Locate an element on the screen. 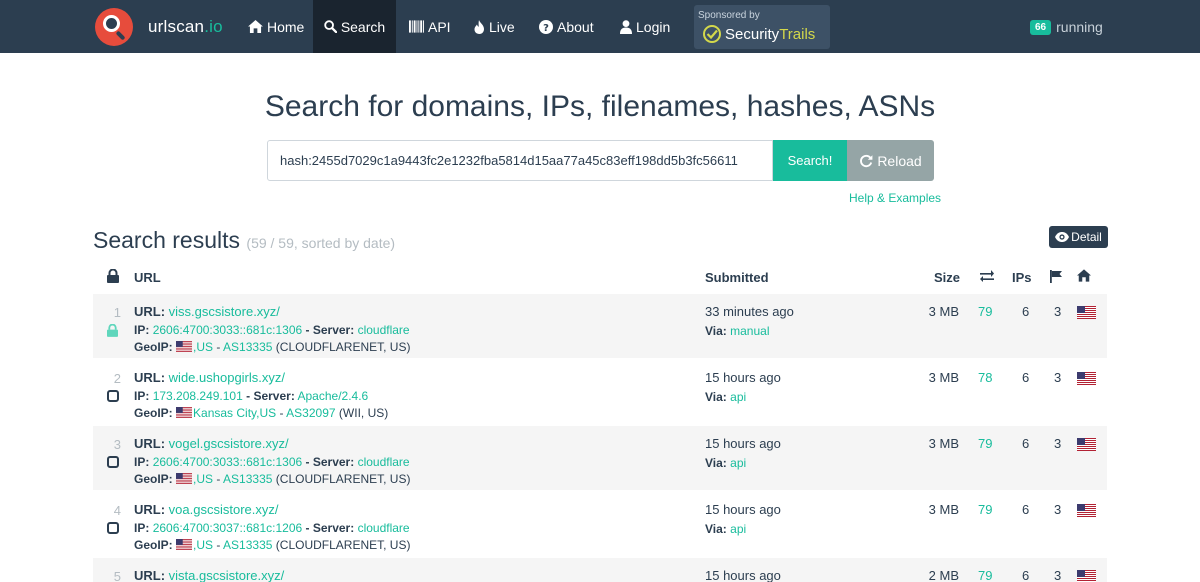 The width and height of the screenshot is (1200, 582). submitted-via: Via: api is located at coordinates (726, 463).